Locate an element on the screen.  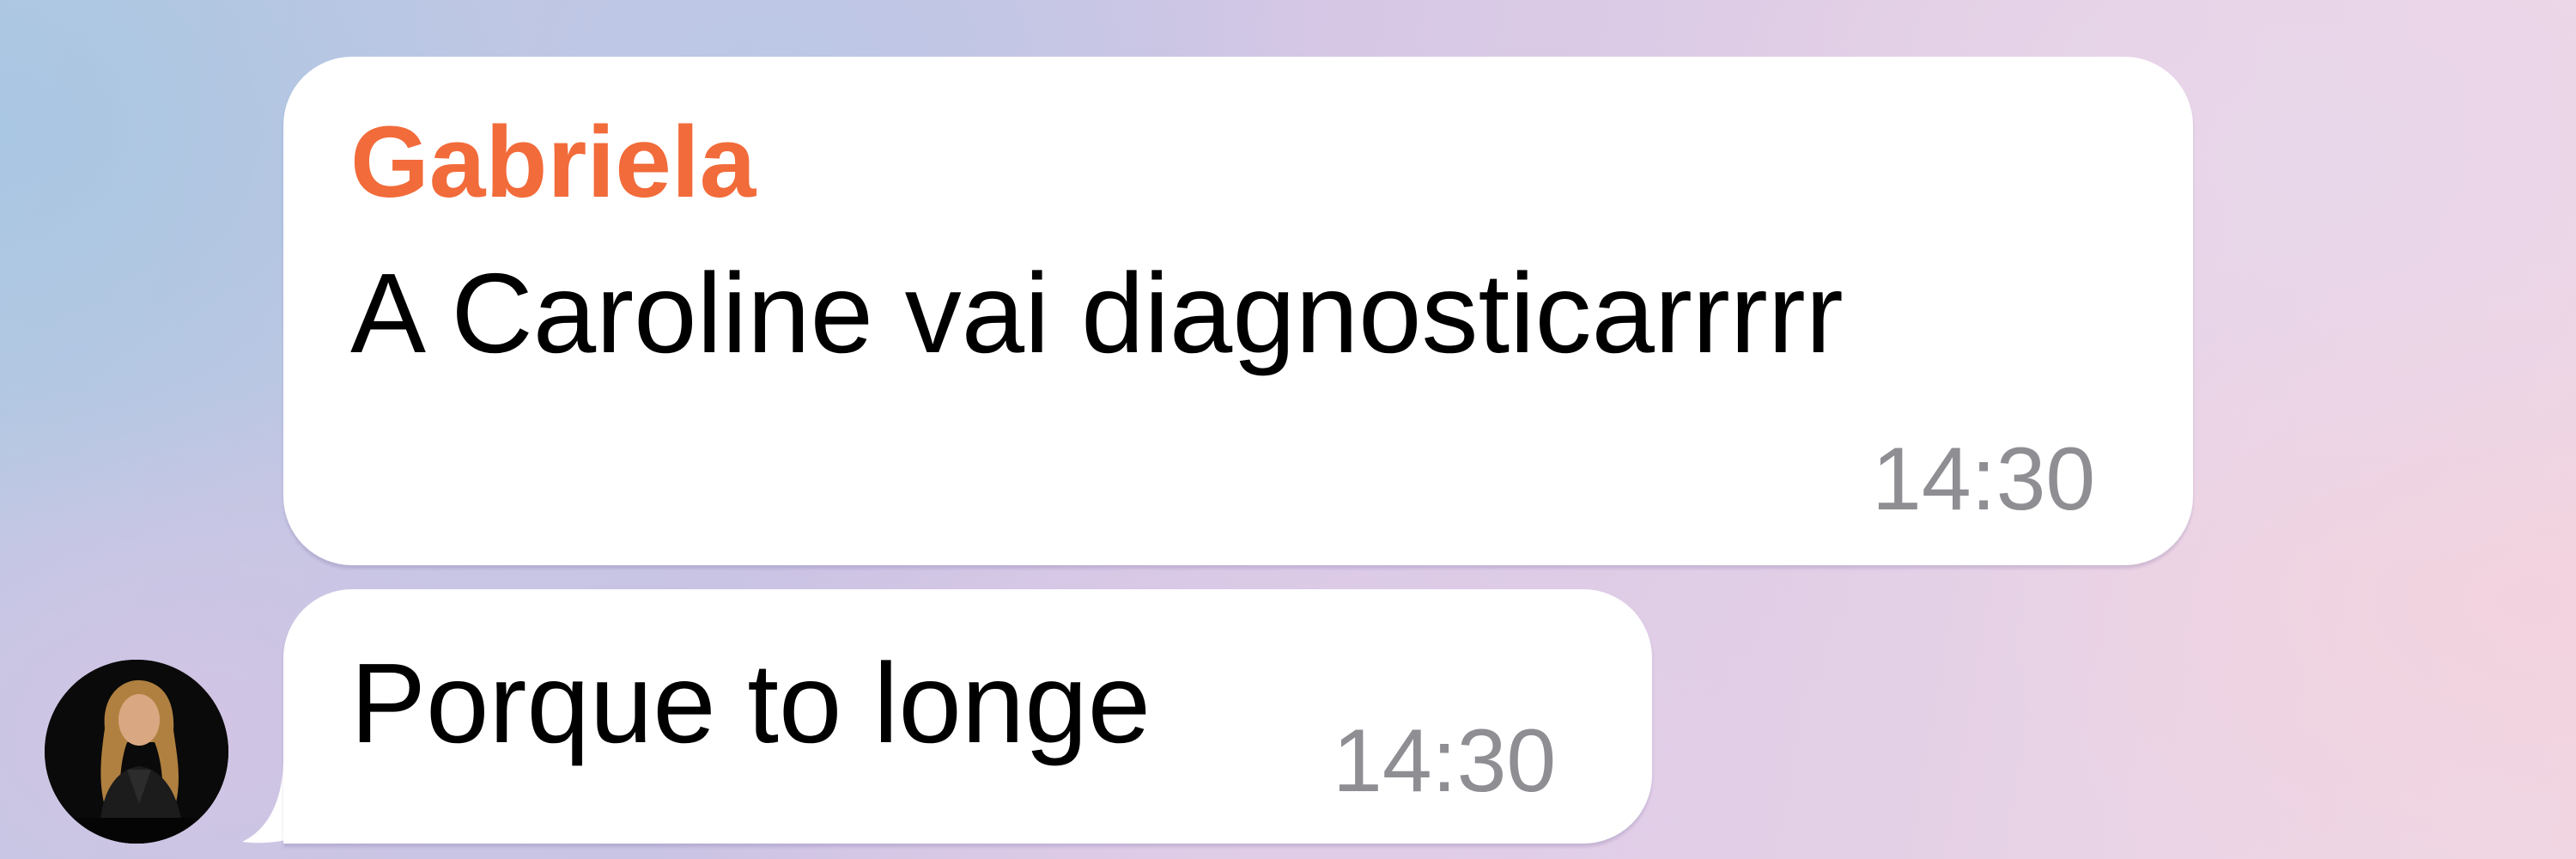
message-text-2: Porque to longe is located at coordinates (750, 703).